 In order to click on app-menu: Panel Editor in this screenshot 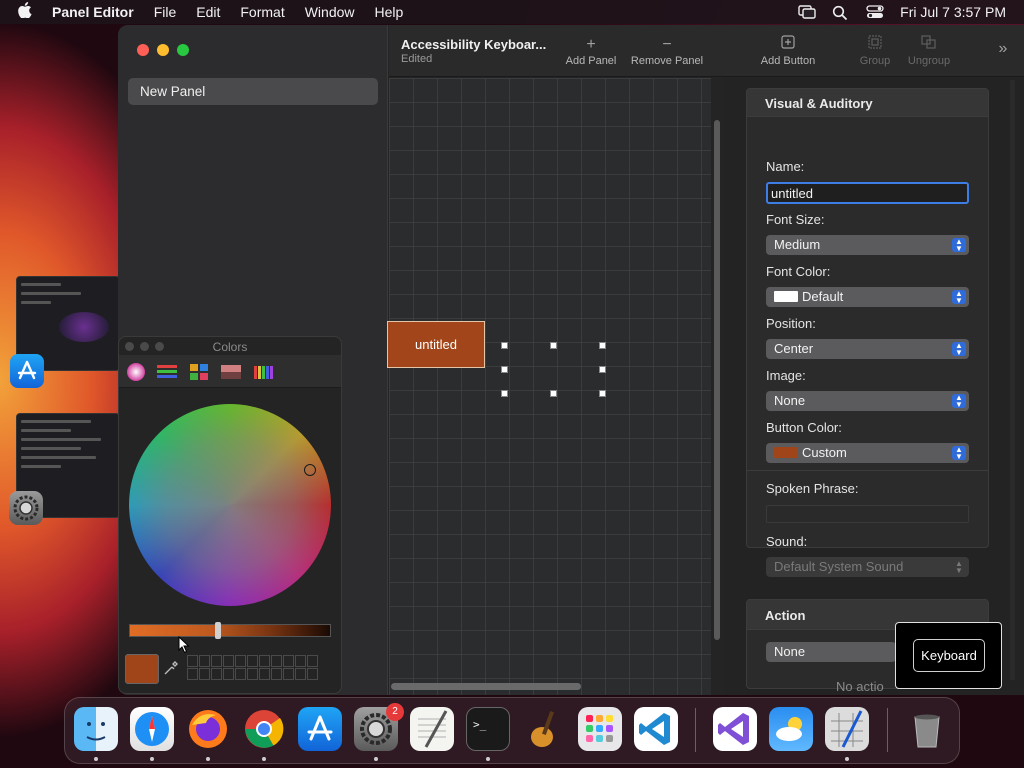, I will do `click(93, 12)`.